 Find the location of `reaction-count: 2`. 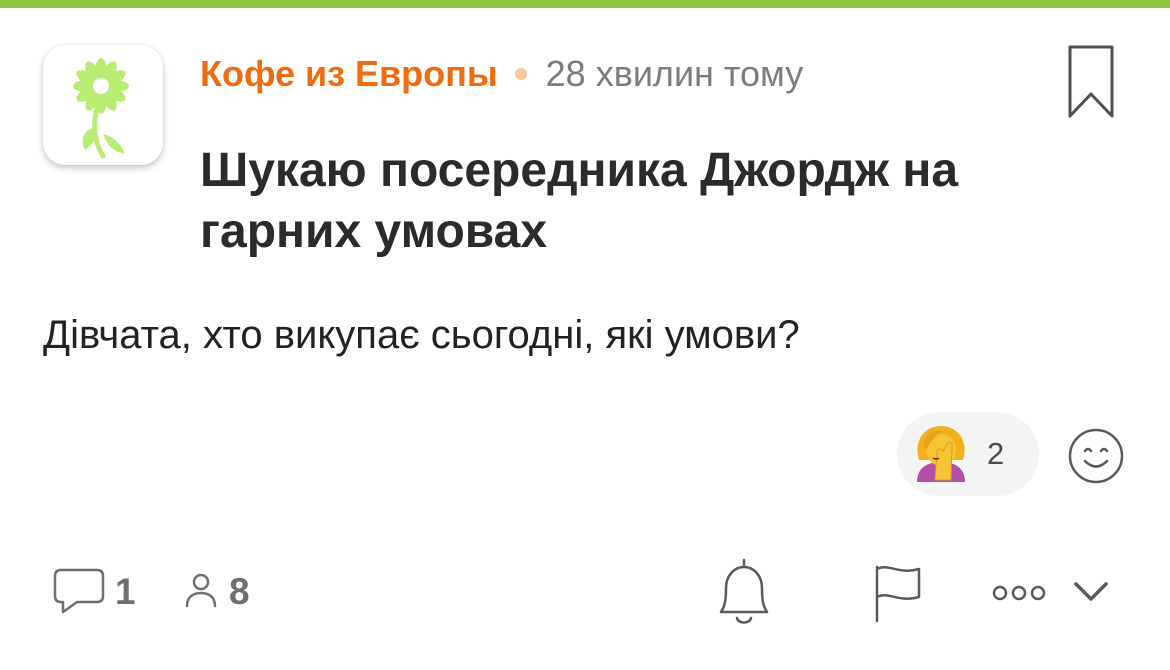

reaction-count: 2 is located at coordinates (996, 453).